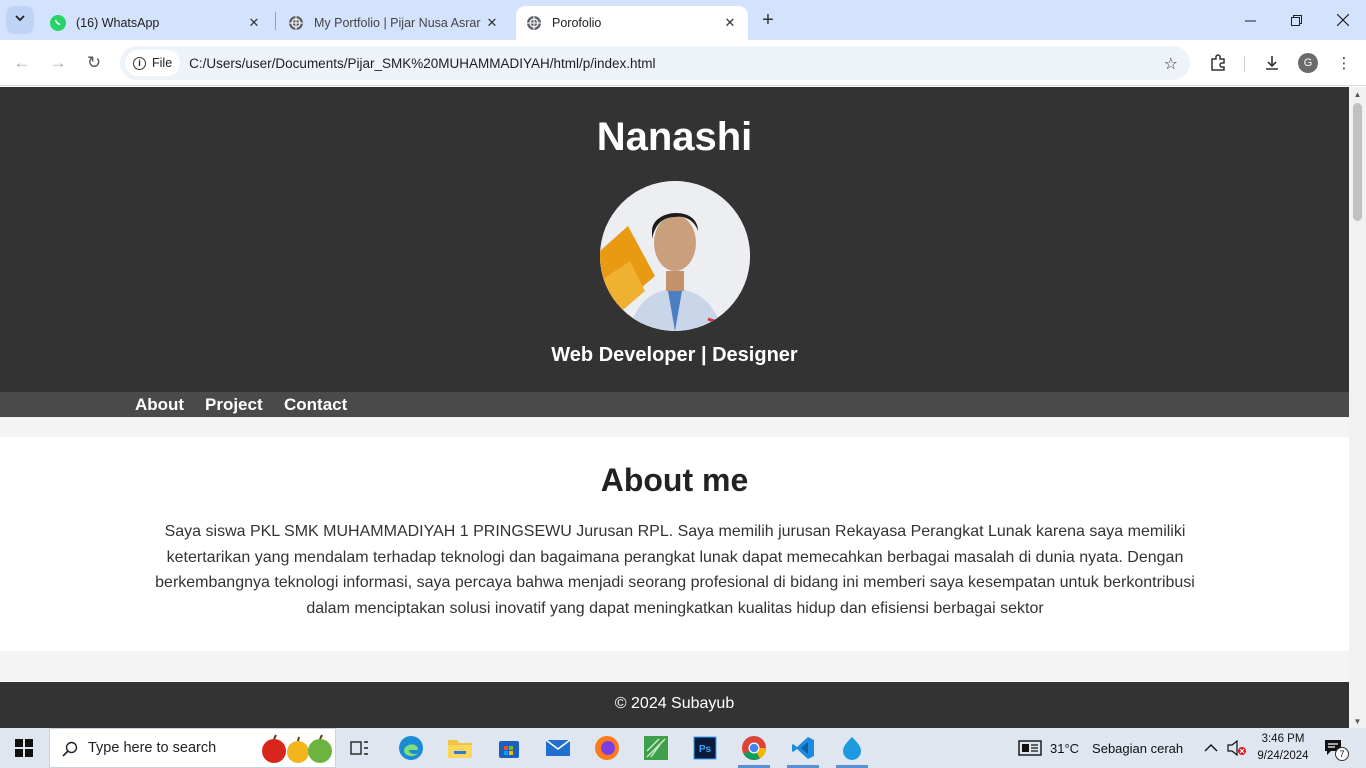 The image size is (1366, 768). Describe the element at coordinates (159, 405) in the screenshot. I see `nav-link-about: About` at that location.